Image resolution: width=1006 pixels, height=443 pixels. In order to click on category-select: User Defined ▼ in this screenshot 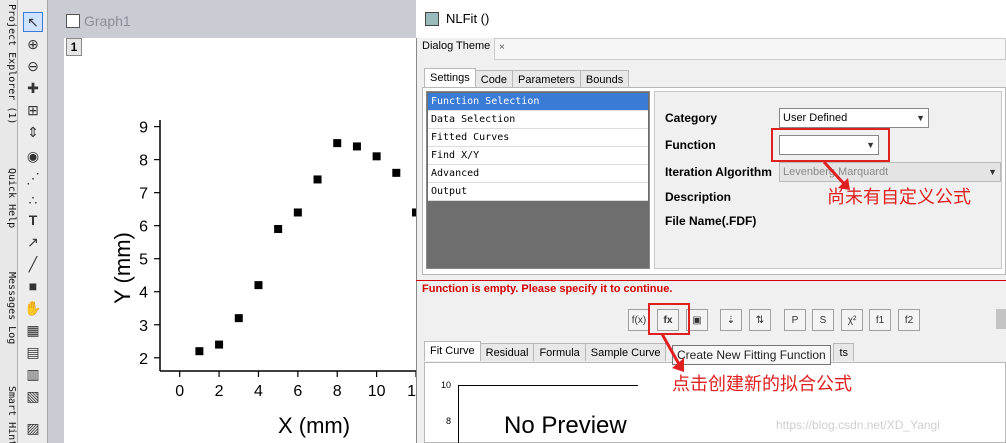, I will do `click(854, 118)`.